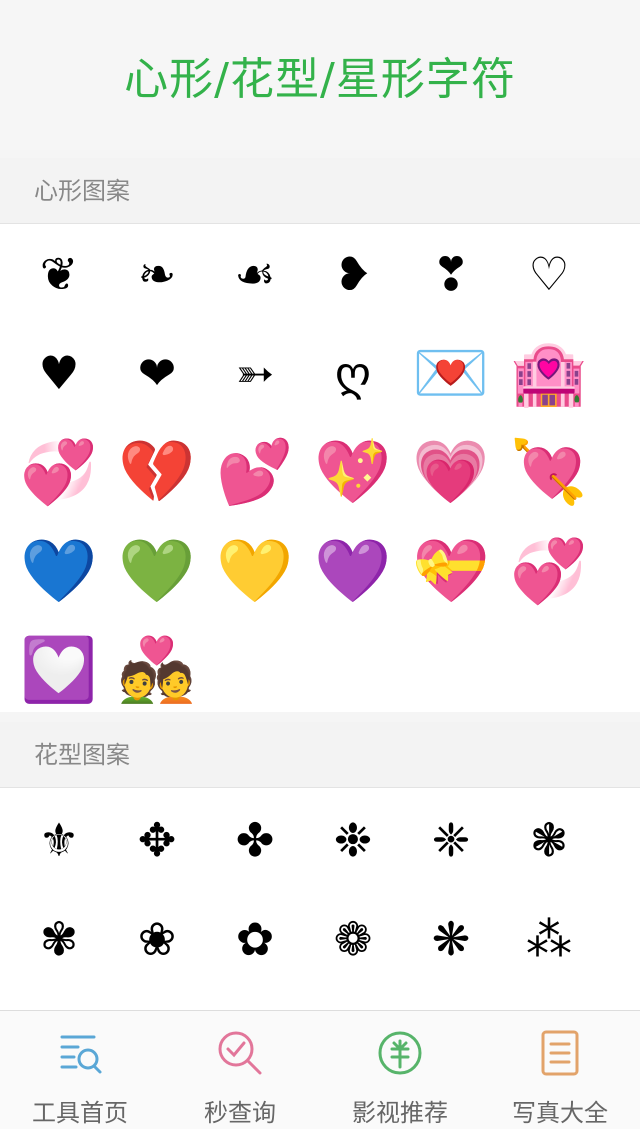  Describe the element at coordinates (560, 1053) in the screenshot. I see `document-icon` at that location.